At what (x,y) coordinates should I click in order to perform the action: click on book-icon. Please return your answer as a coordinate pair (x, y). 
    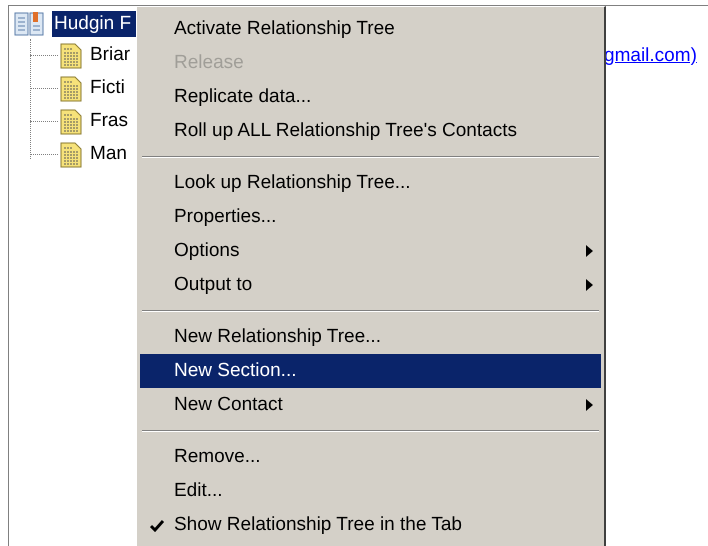
    Looking at the image, I should click on (29, 24).